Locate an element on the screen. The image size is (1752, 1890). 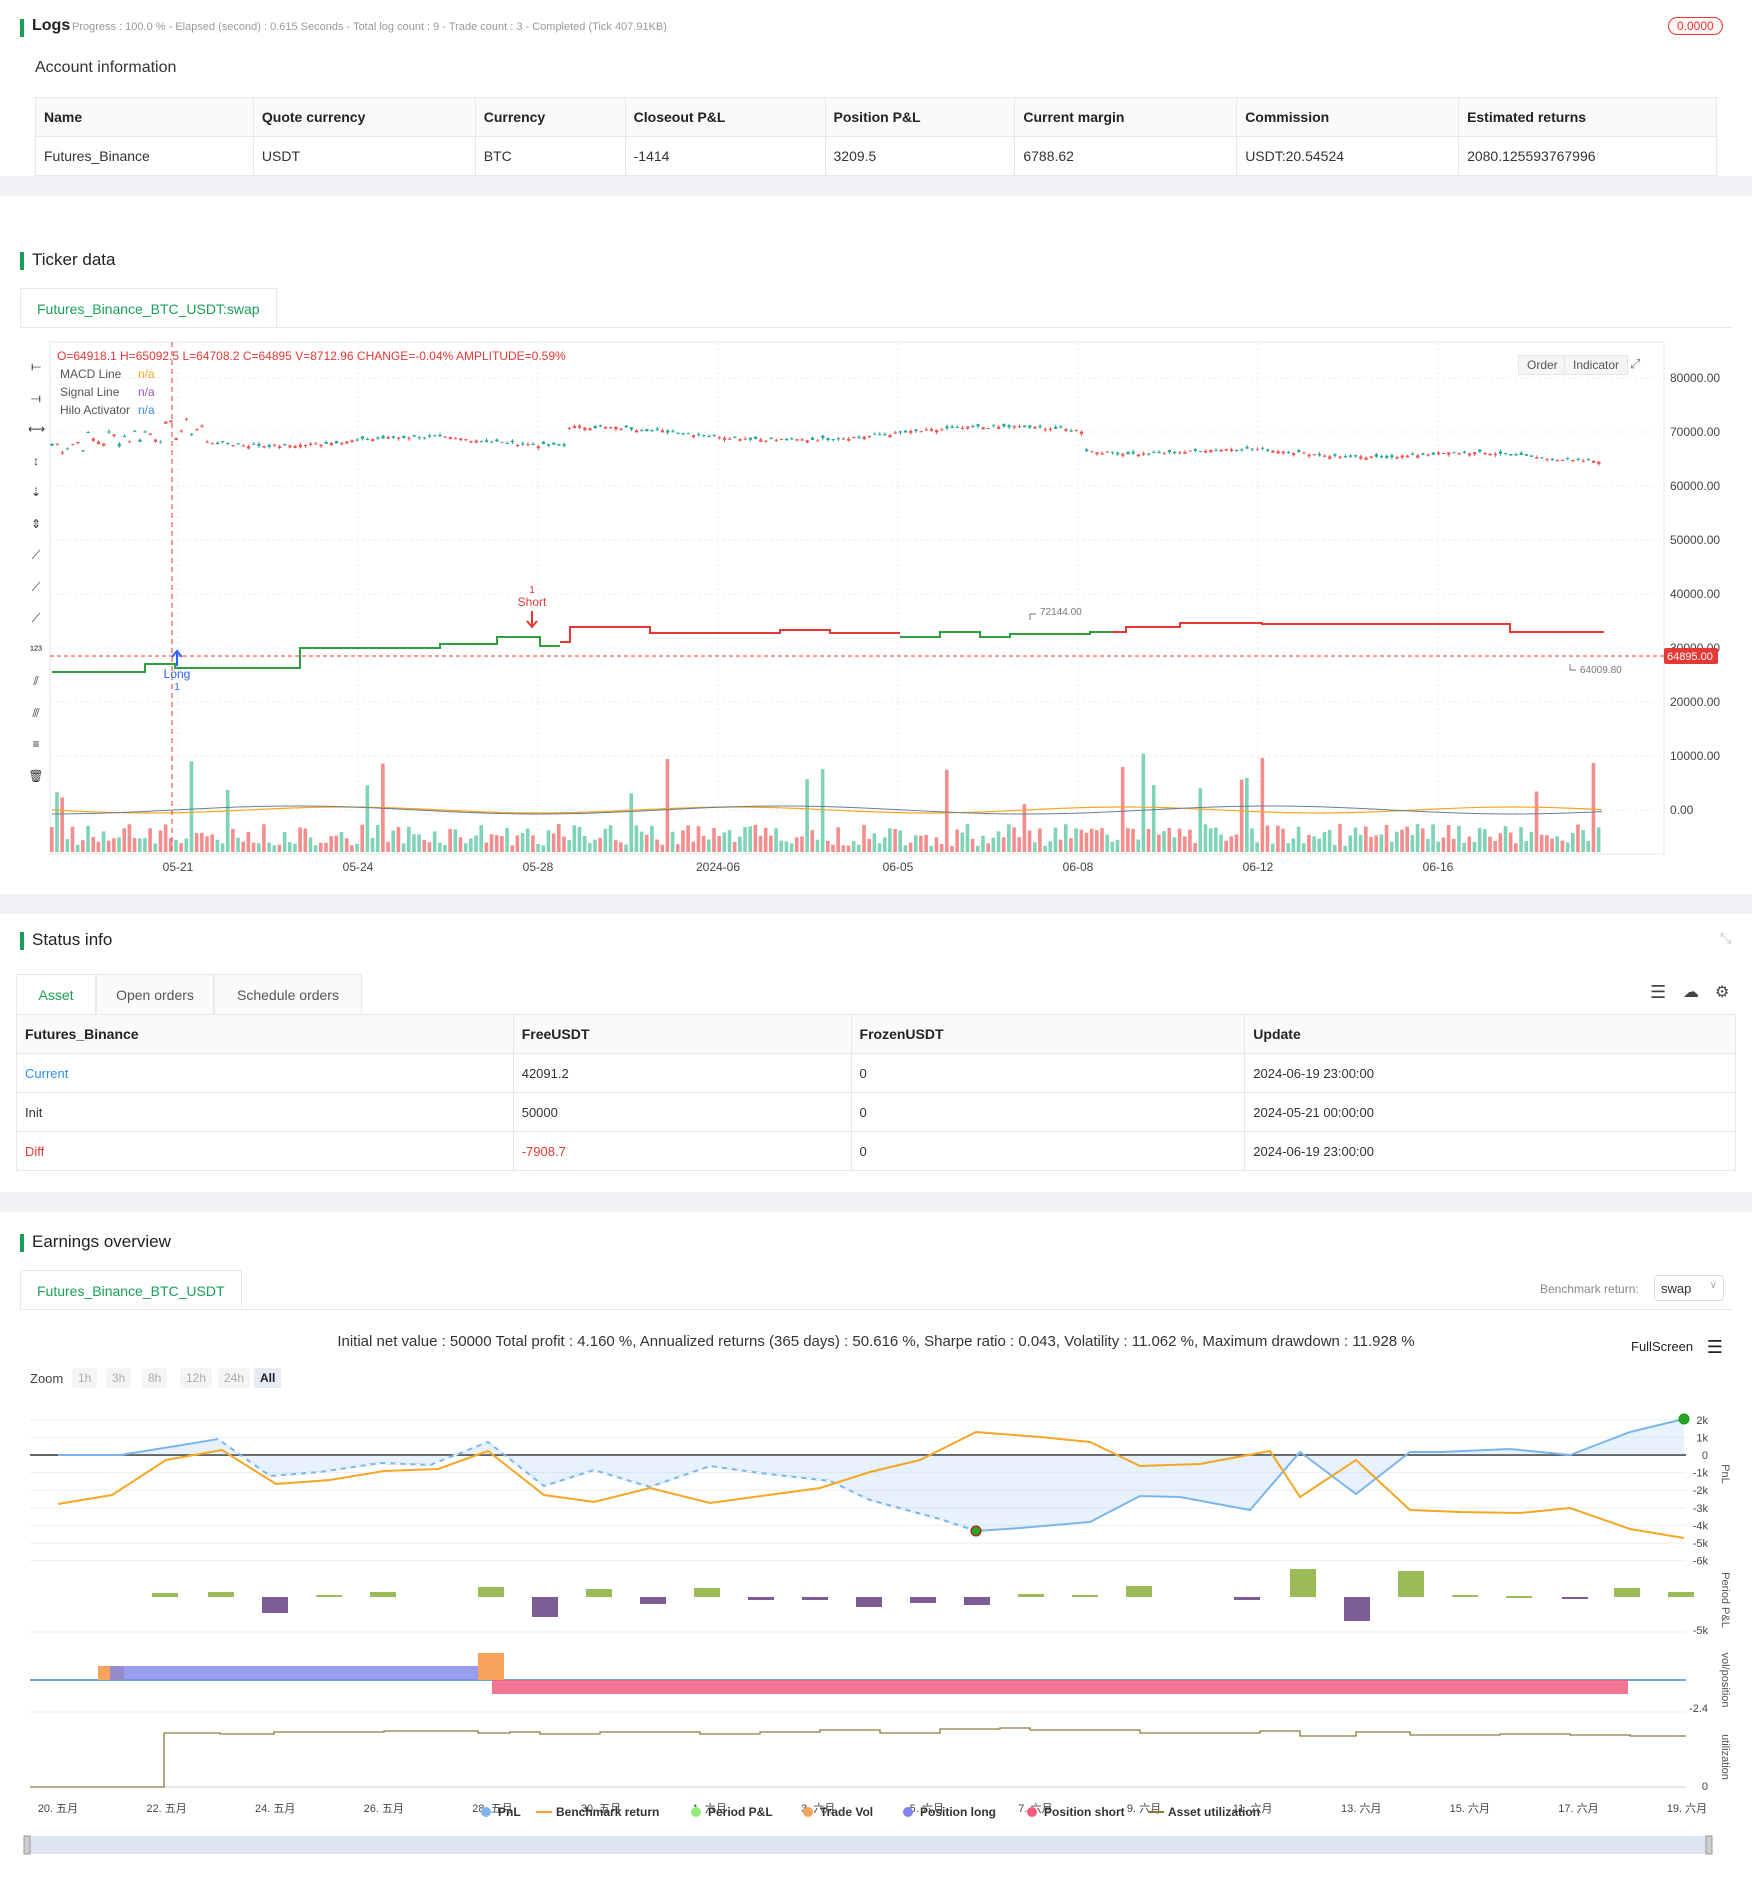
pnl-tick-label: 0 is located at coordinates (1705, 1456).